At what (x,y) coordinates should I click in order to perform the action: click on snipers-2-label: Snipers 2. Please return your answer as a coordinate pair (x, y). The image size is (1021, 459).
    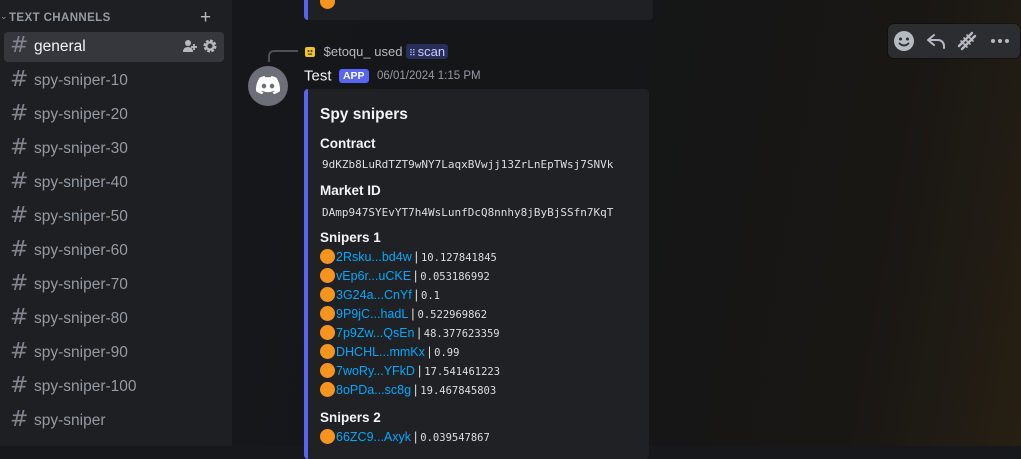
    Looking at the image, I should click on (350, 417).